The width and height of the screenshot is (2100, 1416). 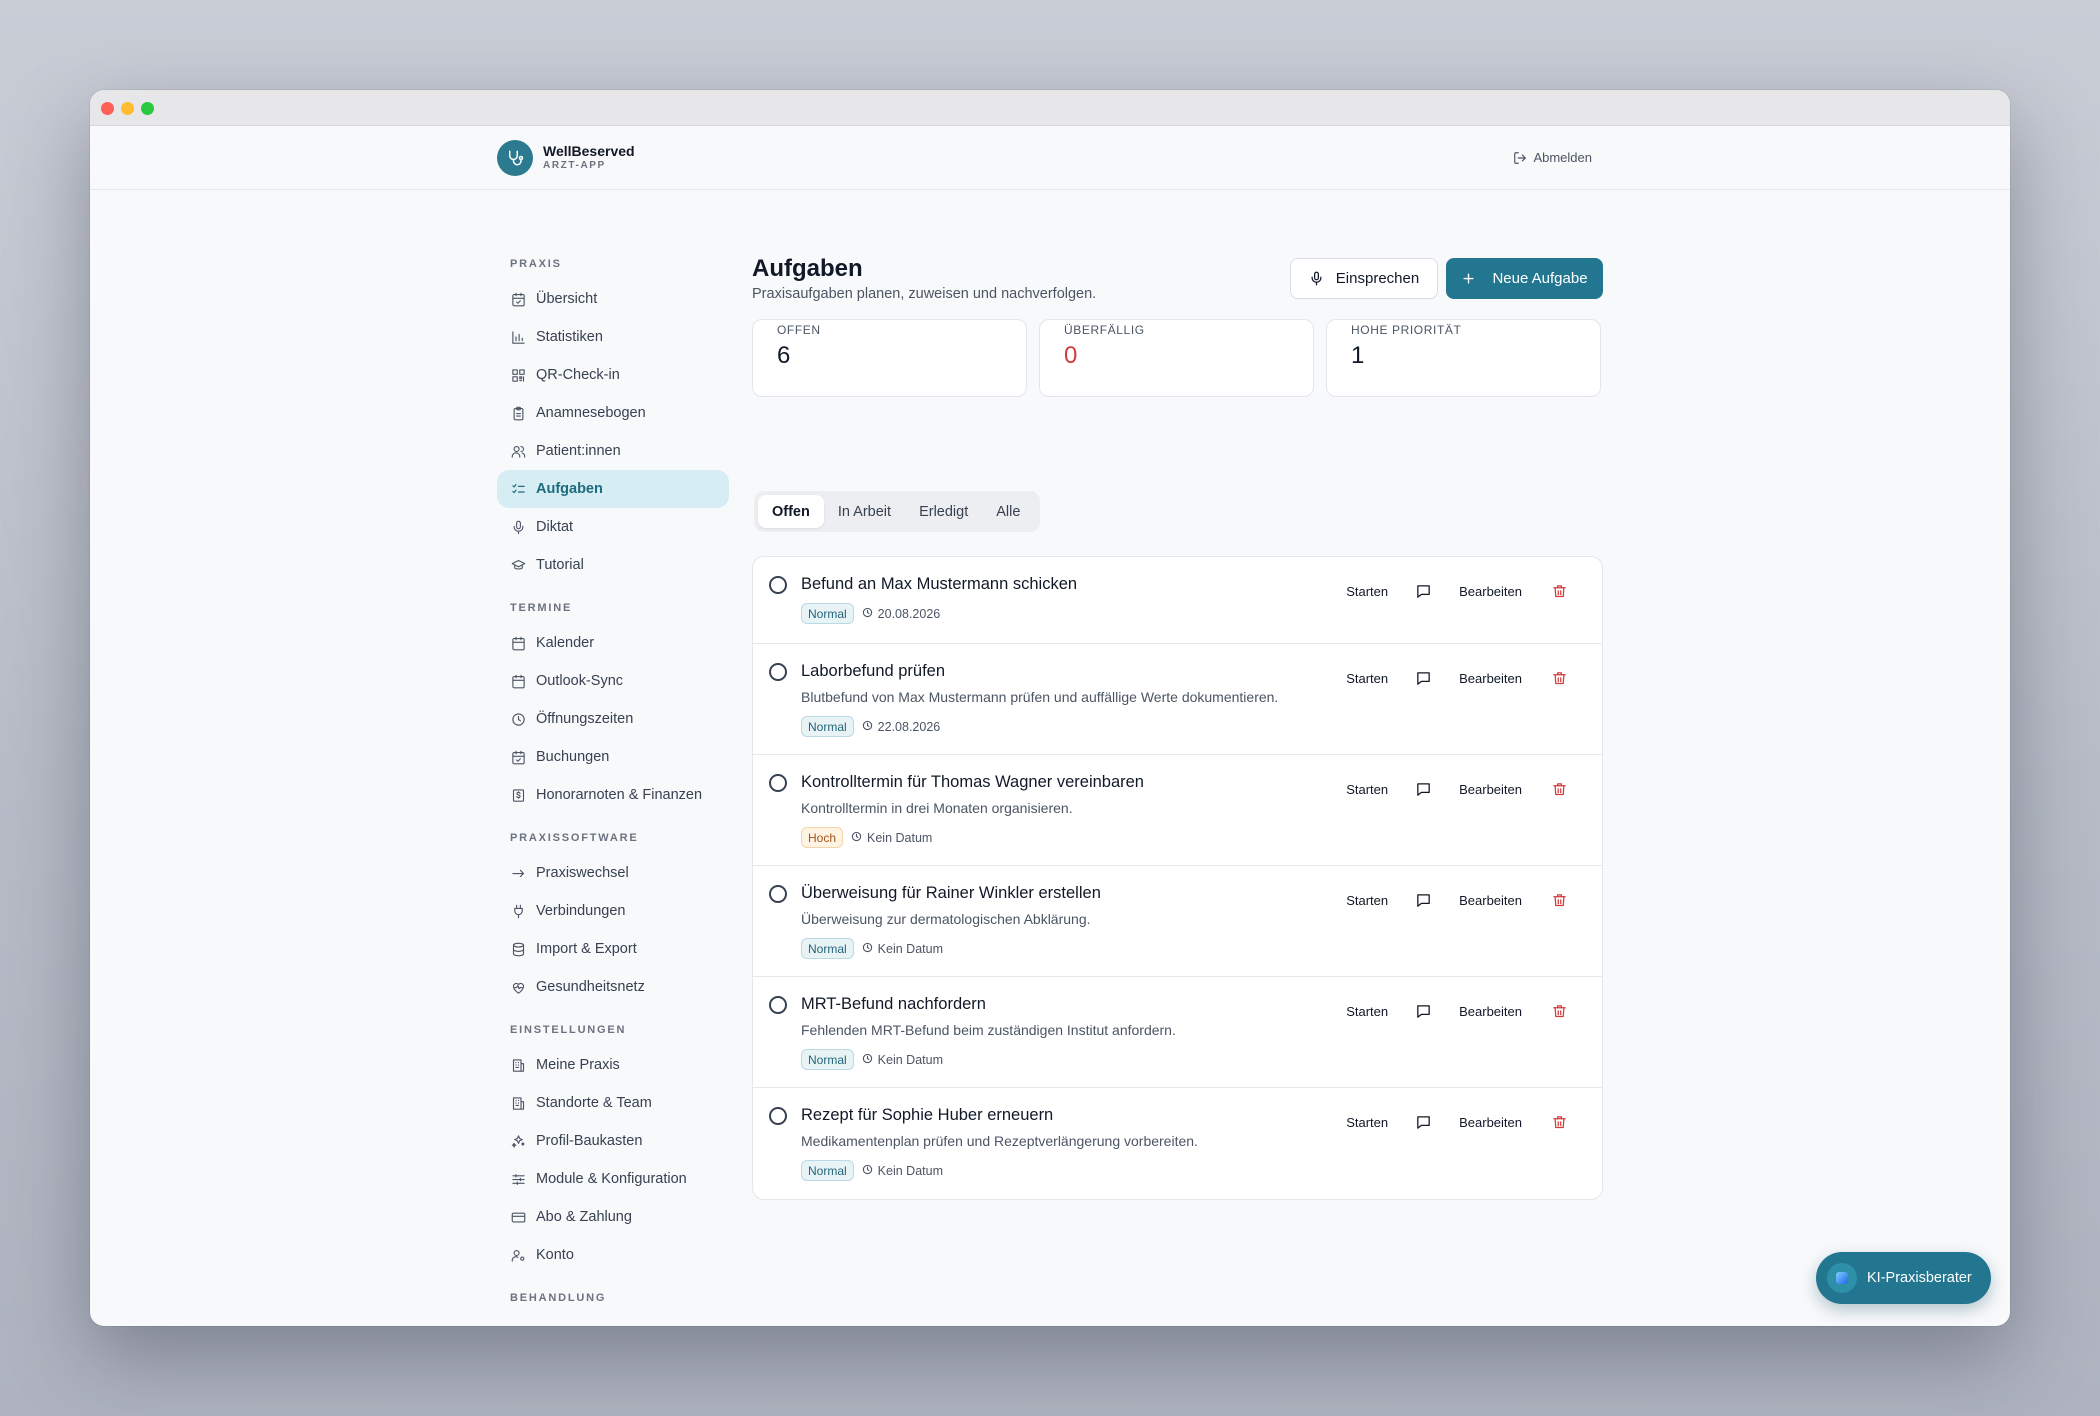 What do you see at coordinates (613, 451) in the screenshot?
I see `sidebar-item-patient-innen: Patient:innen` at bounding box center [613, 451].